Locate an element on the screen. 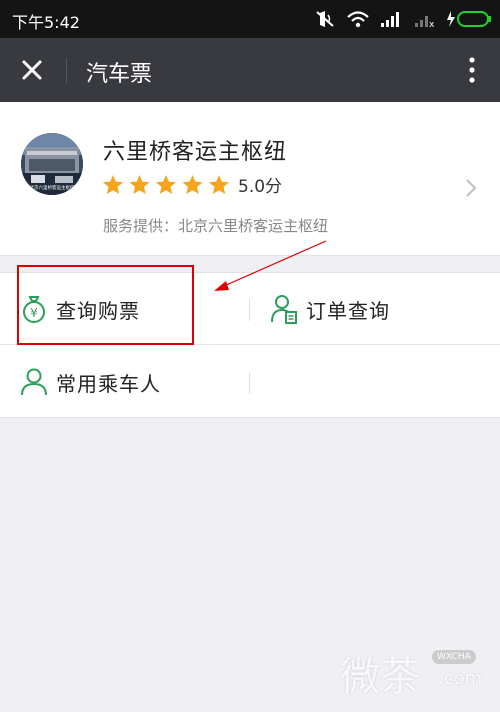  status-time: 下午5:42 is located at coordinates (46, 22).